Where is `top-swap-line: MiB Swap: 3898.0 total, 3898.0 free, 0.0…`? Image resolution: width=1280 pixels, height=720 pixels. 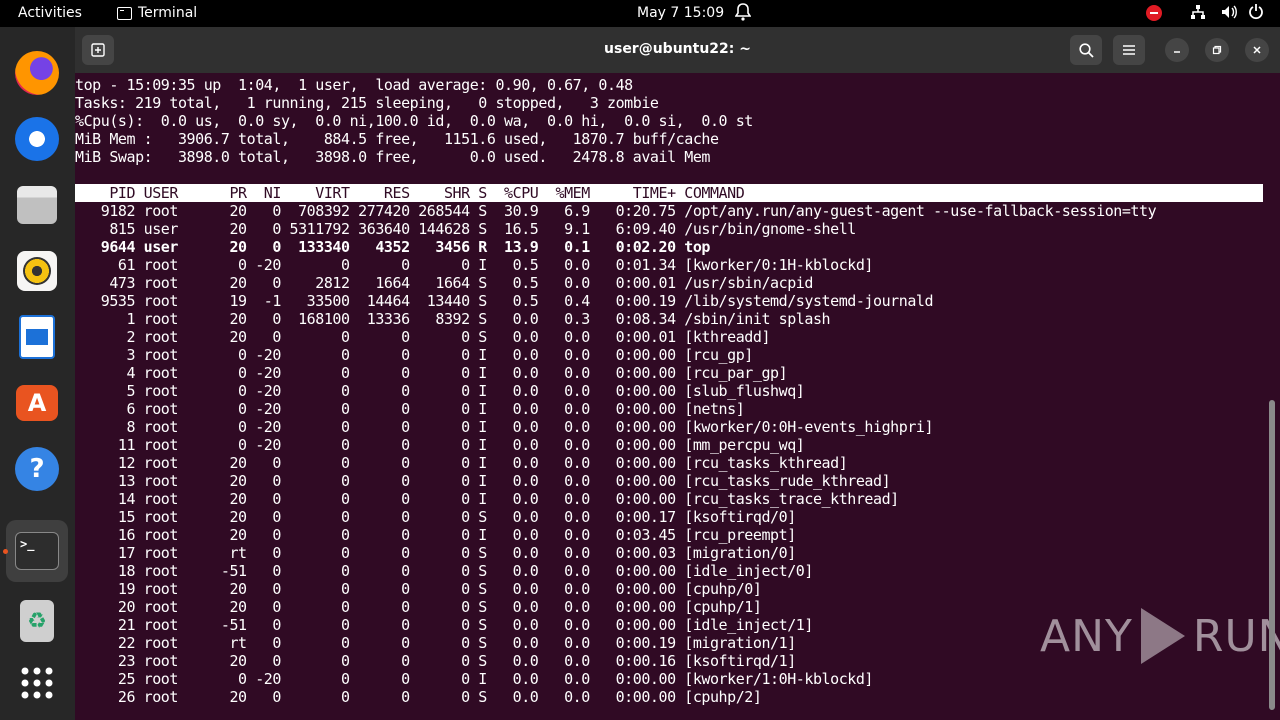
top-swap-line: MiB Swap: 3898.0 total, 3898.0 free, 0.0… is located at coordinates (392, 157).